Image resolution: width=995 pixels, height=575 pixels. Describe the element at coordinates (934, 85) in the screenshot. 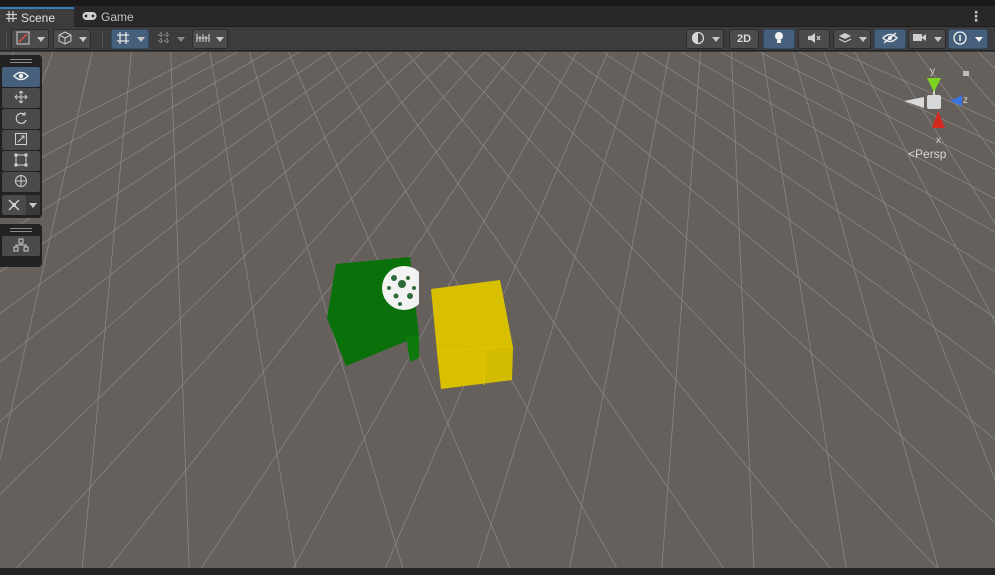

I see `y-axis-cone` at that location.